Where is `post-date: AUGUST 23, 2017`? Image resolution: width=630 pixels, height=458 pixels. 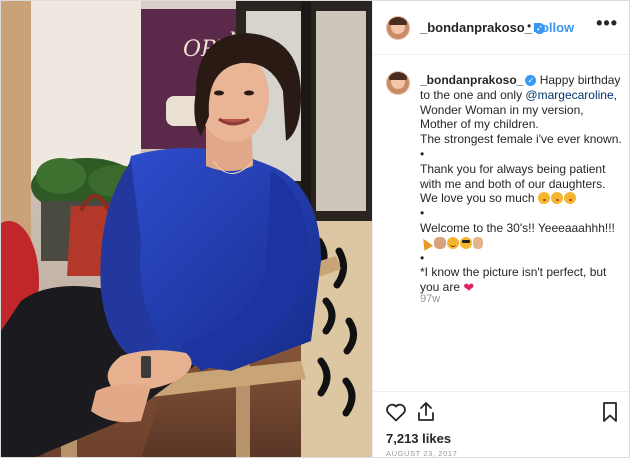
post-date: AUGUST 23, 2017 is located at coordinates (421, 453).